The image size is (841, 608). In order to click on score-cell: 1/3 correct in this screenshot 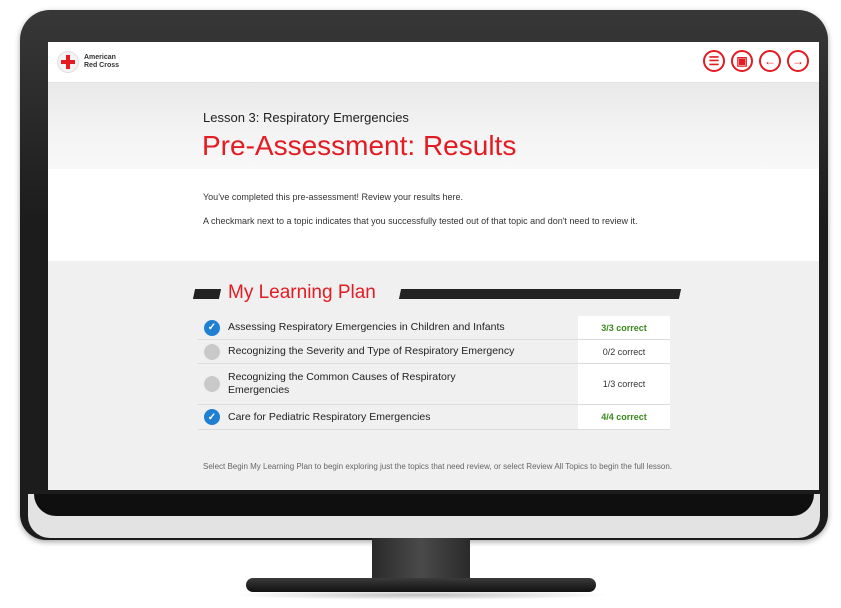, I will do `click(624, 384)`.